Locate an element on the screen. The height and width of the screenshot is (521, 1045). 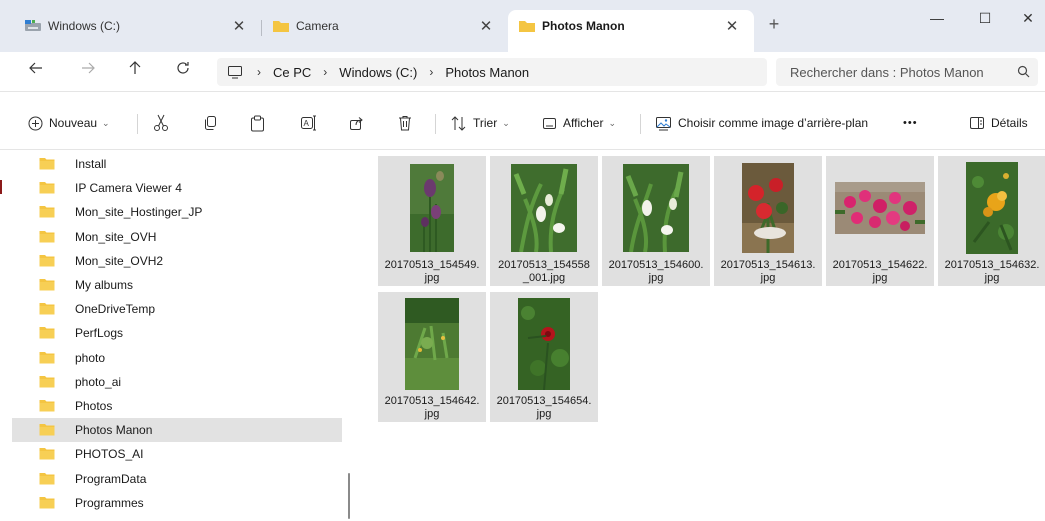
sidebar-item-photo-ai: photo_ai is located at coordinates (177, 382).